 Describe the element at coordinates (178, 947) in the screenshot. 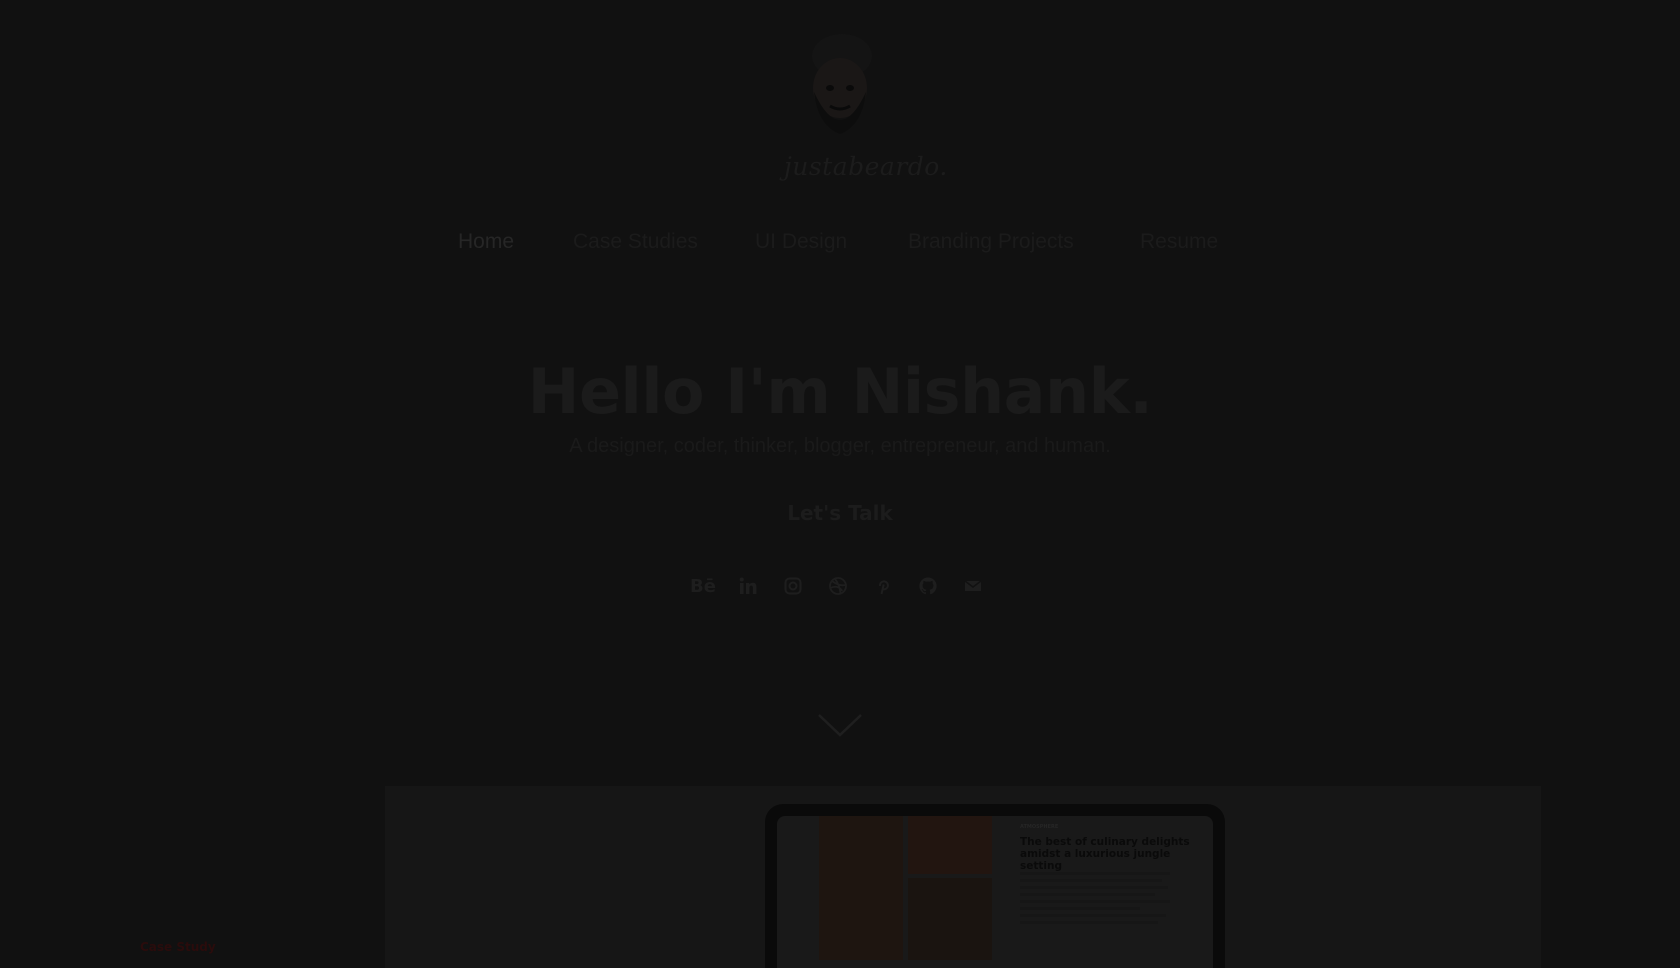

I see `case-study-label: Case Study` at that location.